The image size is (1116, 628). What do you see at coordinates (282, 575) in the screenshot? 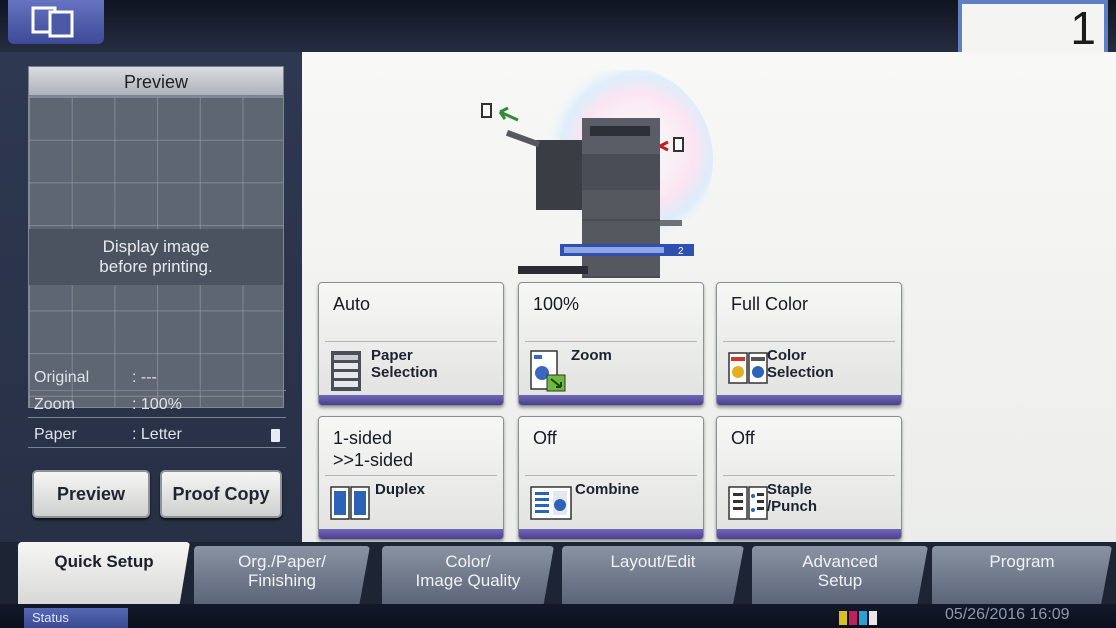
I see `tab-org-paper-finishing: Org./Paper/ Finishing` at bounding box center [282, 575].